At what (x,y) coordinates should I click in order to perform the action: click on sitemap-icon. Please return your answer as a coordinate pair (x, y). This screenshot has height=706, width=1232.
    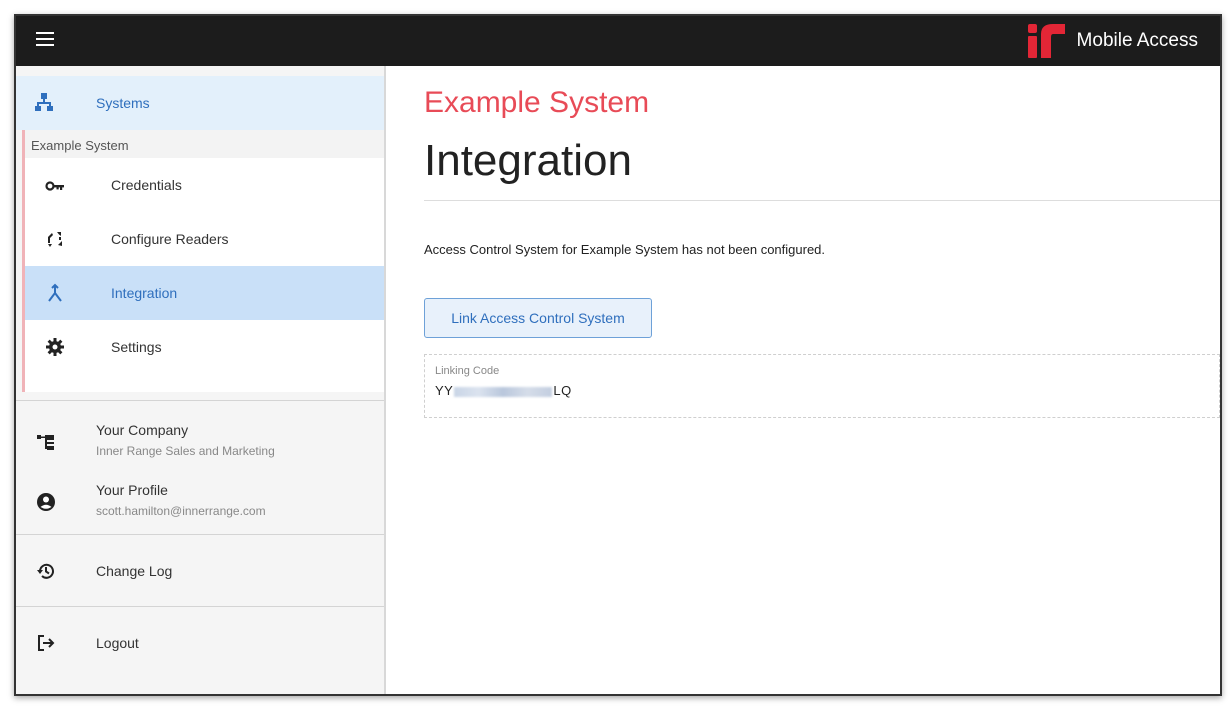
    Looking at the image, I should click on (44, 102).